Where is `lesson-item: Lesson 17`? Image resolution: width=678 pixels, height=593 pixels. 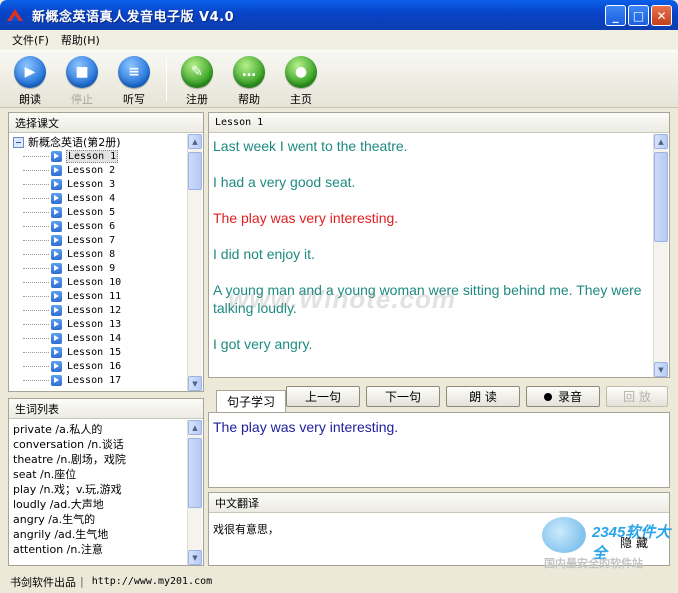 lesson-item: Lesson 17 is located at coordinates (106, 380).